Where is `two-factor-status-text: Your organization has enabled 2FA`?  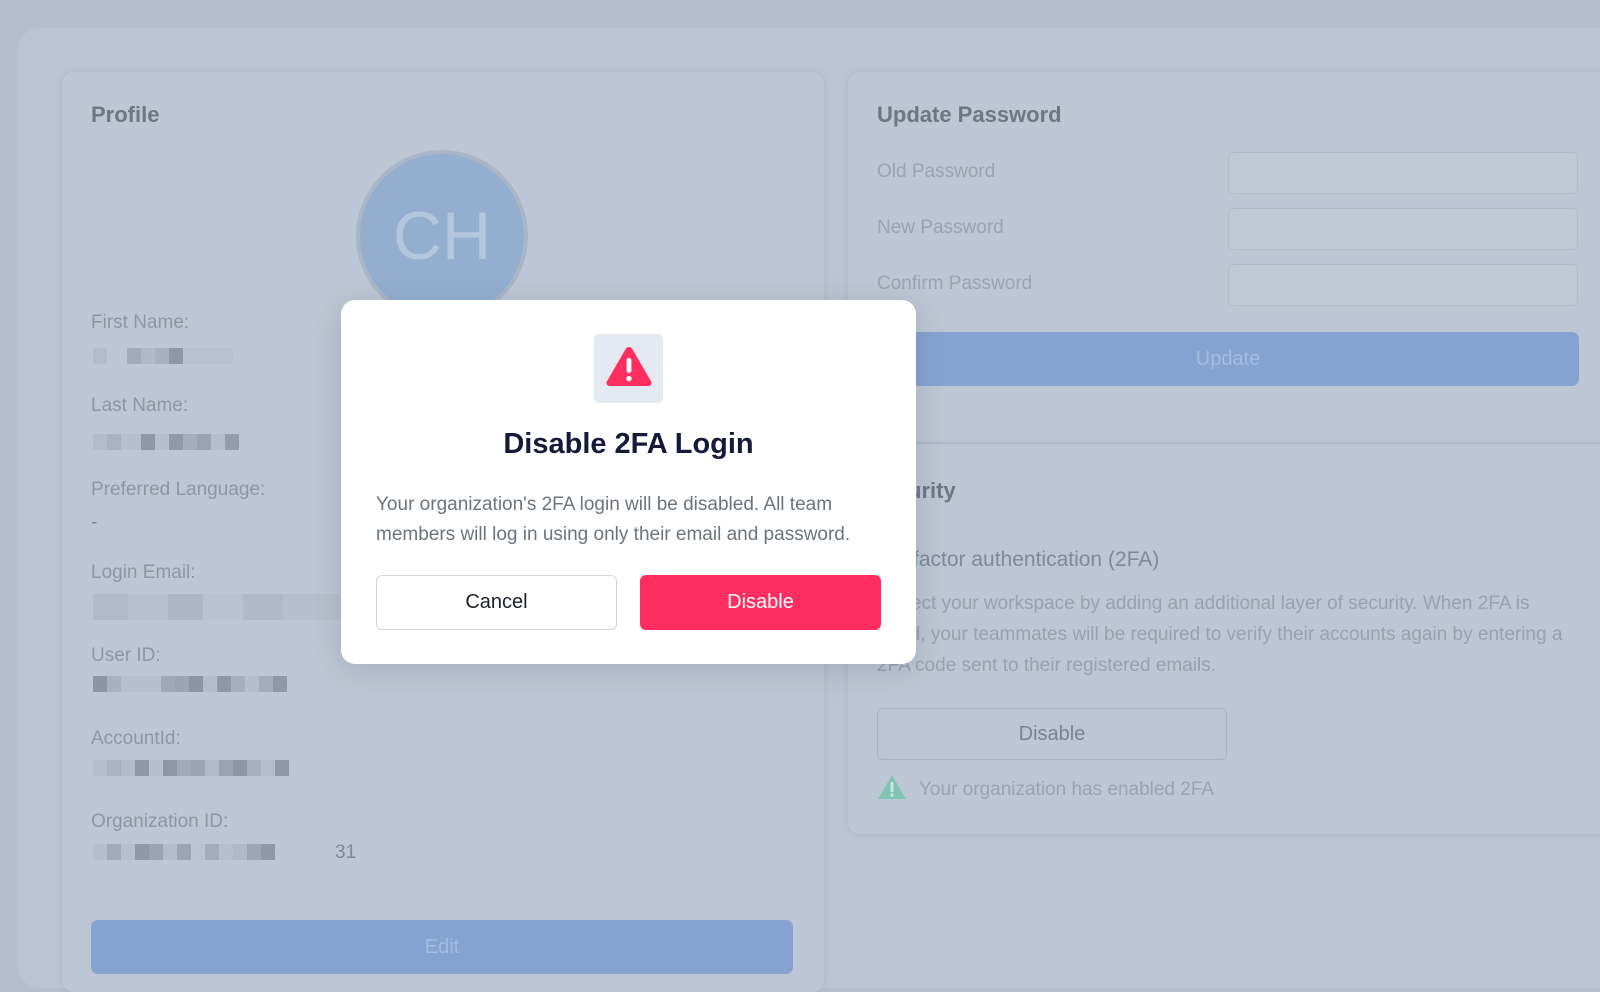 two-factor-status-text: Your organization has enabled 2FA is located at coordinates (1067, 789).